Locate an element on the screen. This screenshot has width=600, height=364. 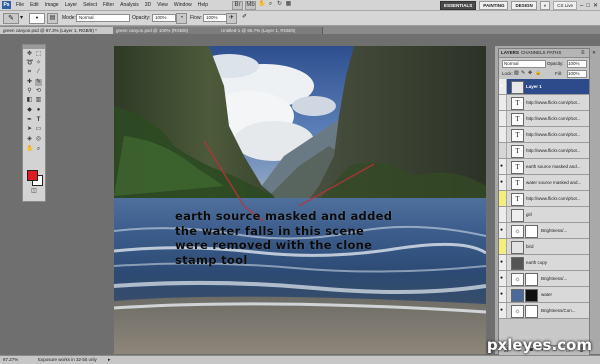
maximize-icon: □ is located at coordinates (588, 6).